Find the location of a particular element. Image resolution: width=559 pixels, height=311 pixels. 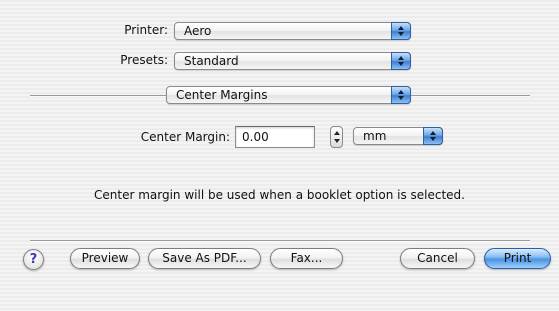

printer-value: Aero is located at coordinates (198, 31).